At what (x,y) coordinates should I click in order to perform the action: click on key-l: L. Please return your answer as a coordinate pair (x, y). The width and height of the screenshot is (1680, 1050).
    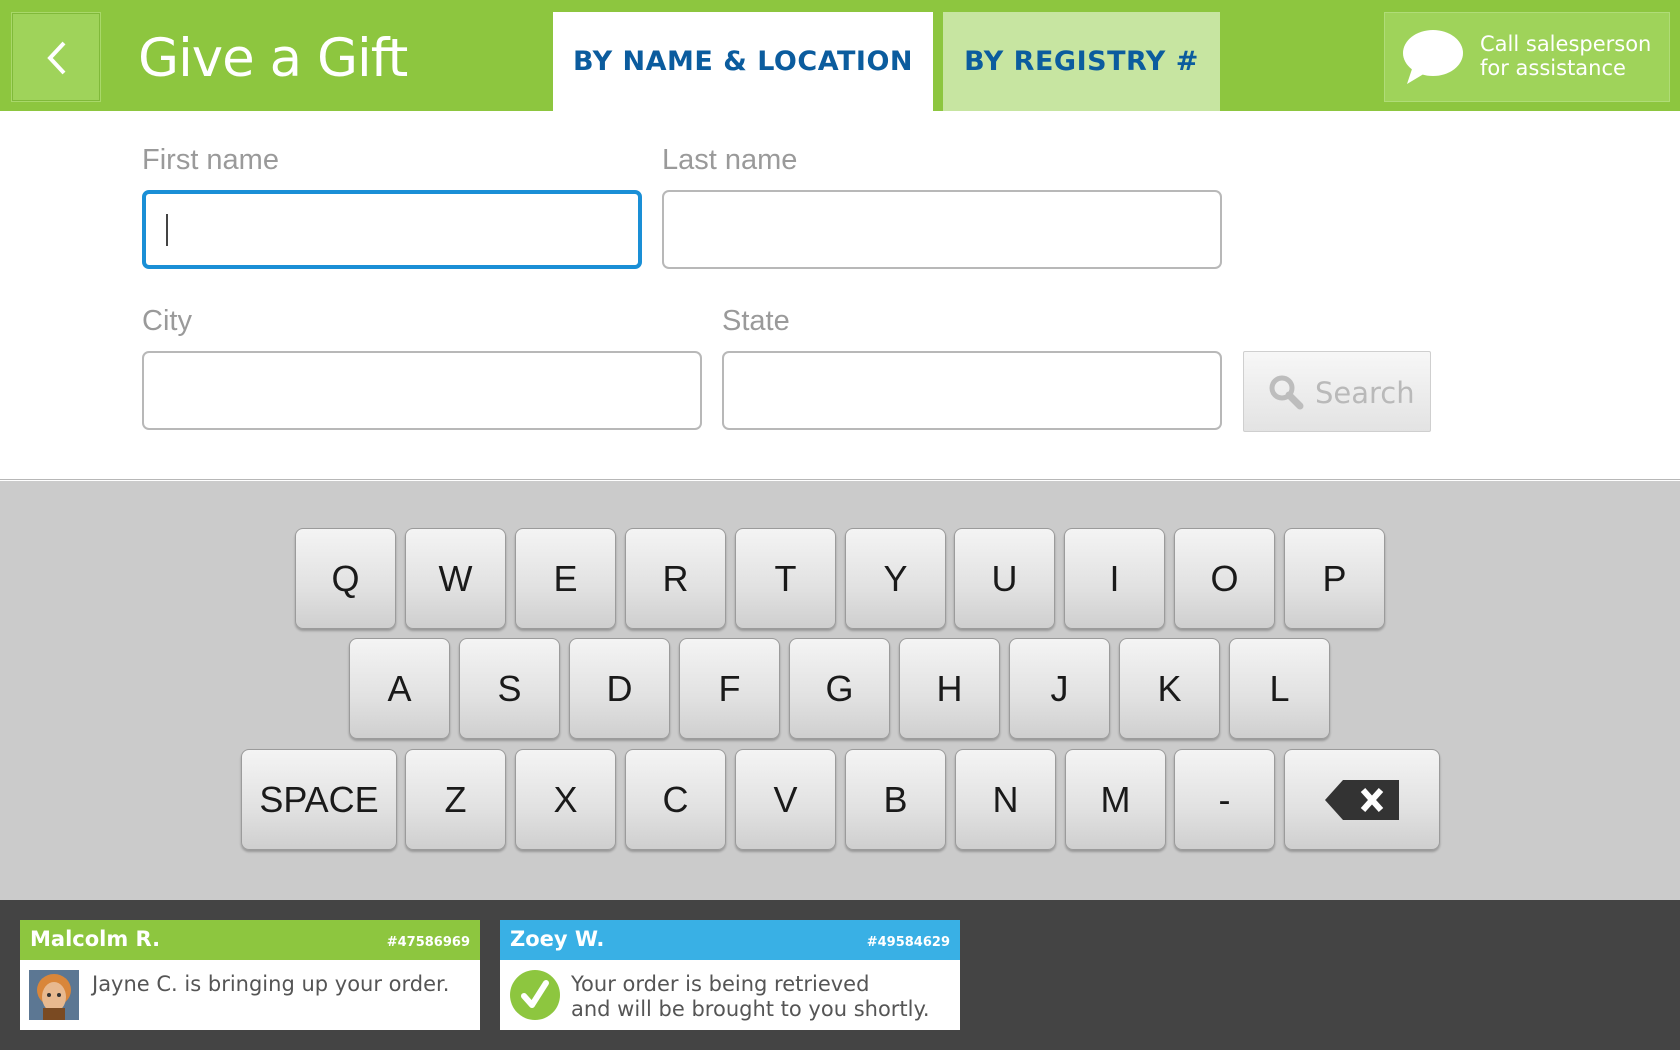
    Looking at the image, I should click on (1279, 688).